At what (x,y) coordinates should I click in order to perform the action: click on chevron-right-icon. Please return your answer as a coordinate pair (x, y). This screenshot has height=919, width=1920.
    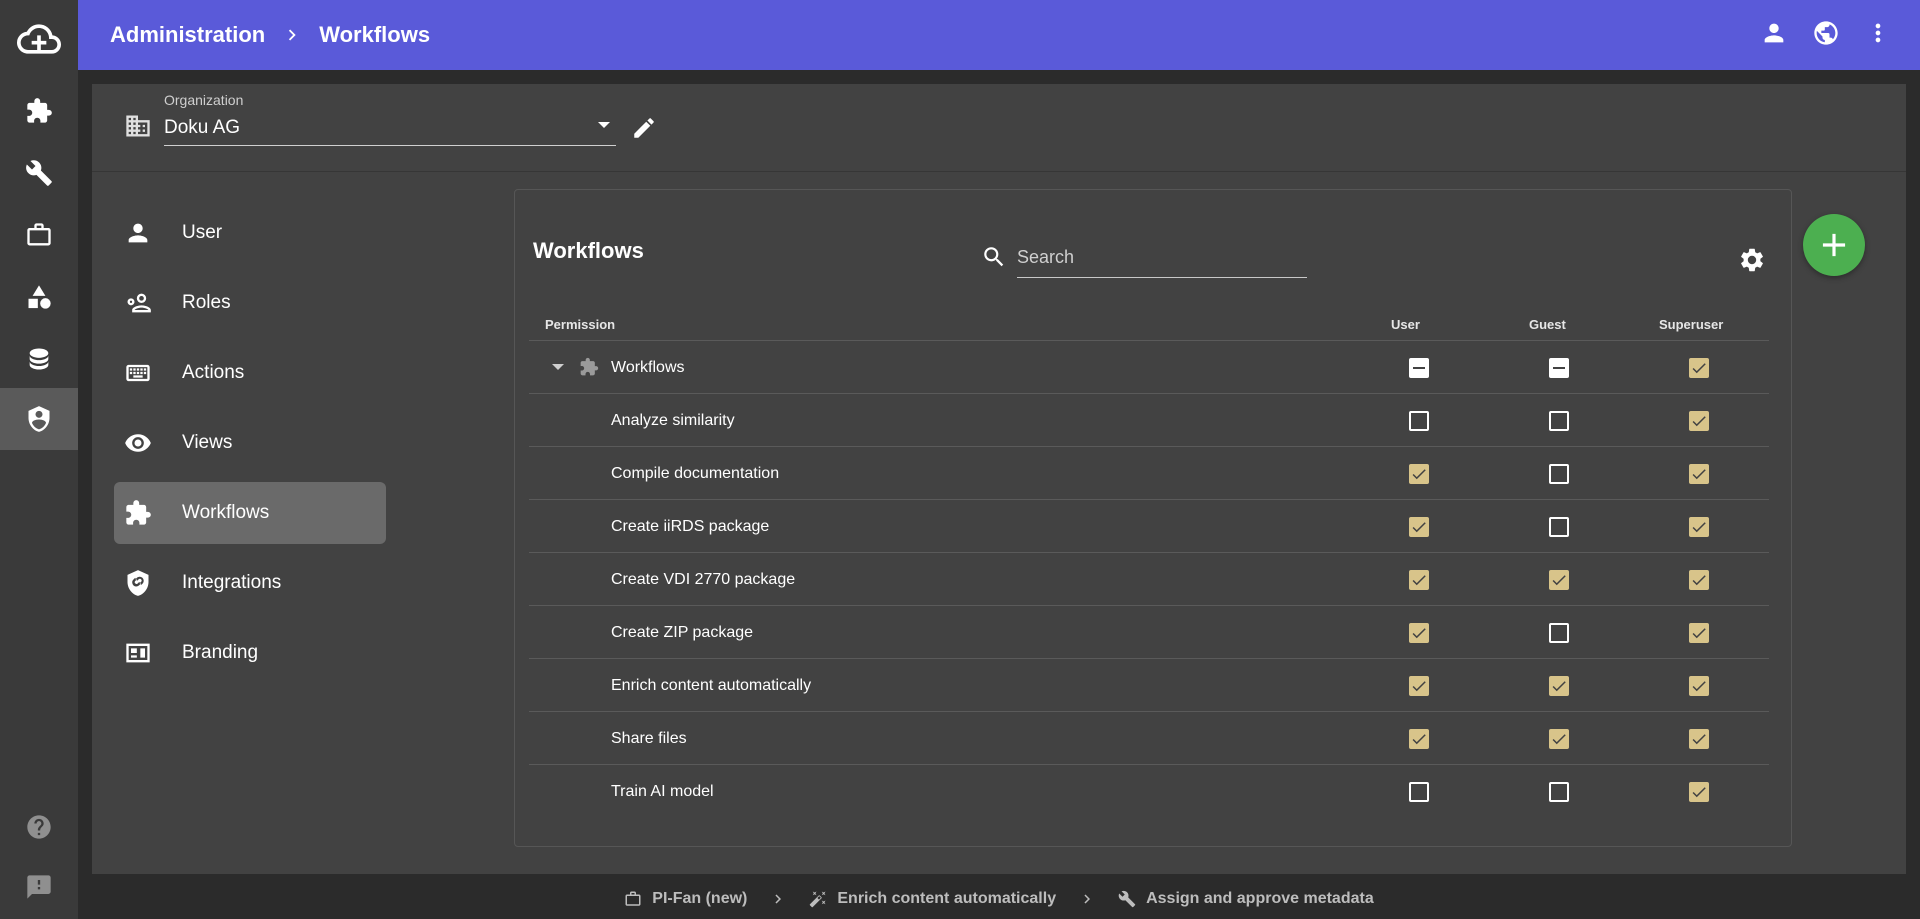
    Looking at the image, I should click on (292, 35).